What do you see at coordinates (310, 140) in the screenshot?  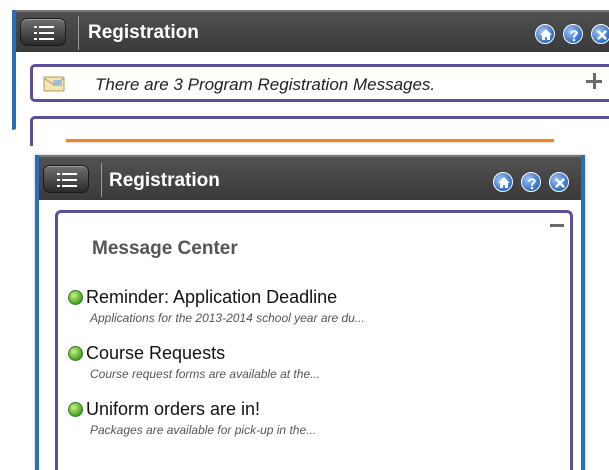 I see `divider` at bounding box center [310, 140].